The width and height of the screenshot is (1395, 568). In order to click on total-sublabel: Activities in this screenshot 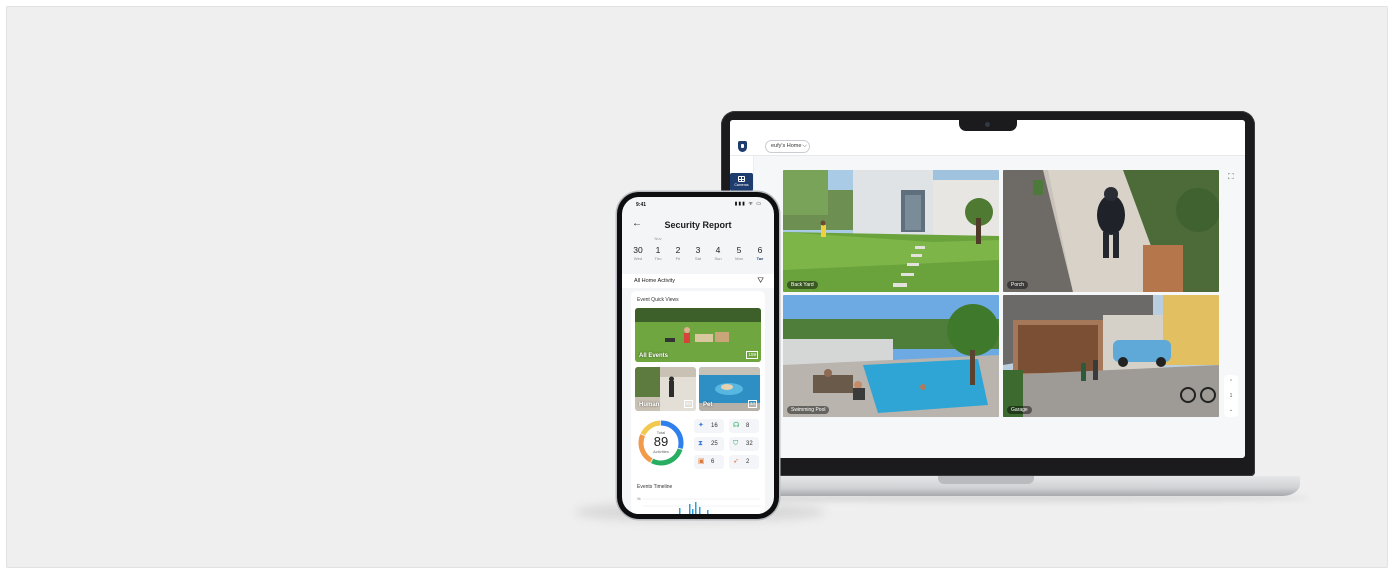, I will do `click(661, 451)`.